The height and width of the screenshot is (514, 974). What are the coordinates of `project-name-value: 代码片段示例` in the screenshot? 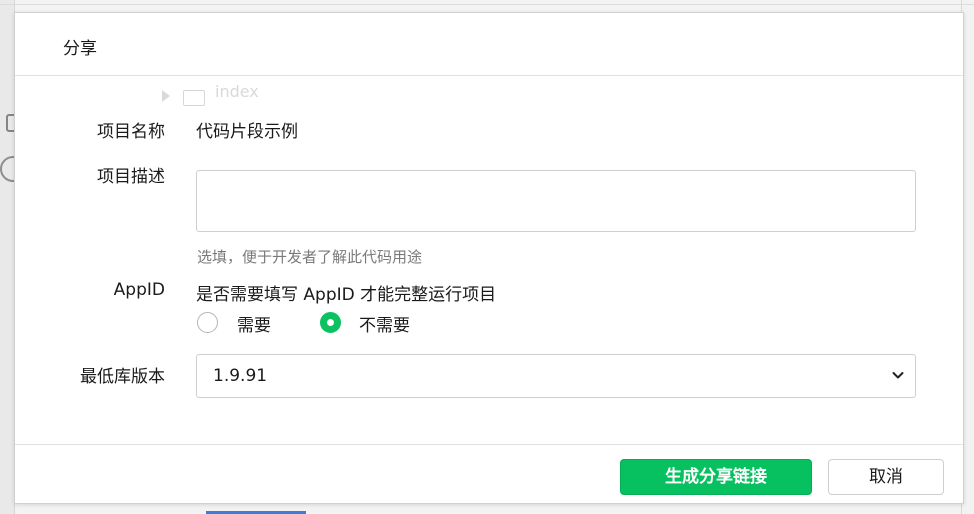 It's located at (247, 132).